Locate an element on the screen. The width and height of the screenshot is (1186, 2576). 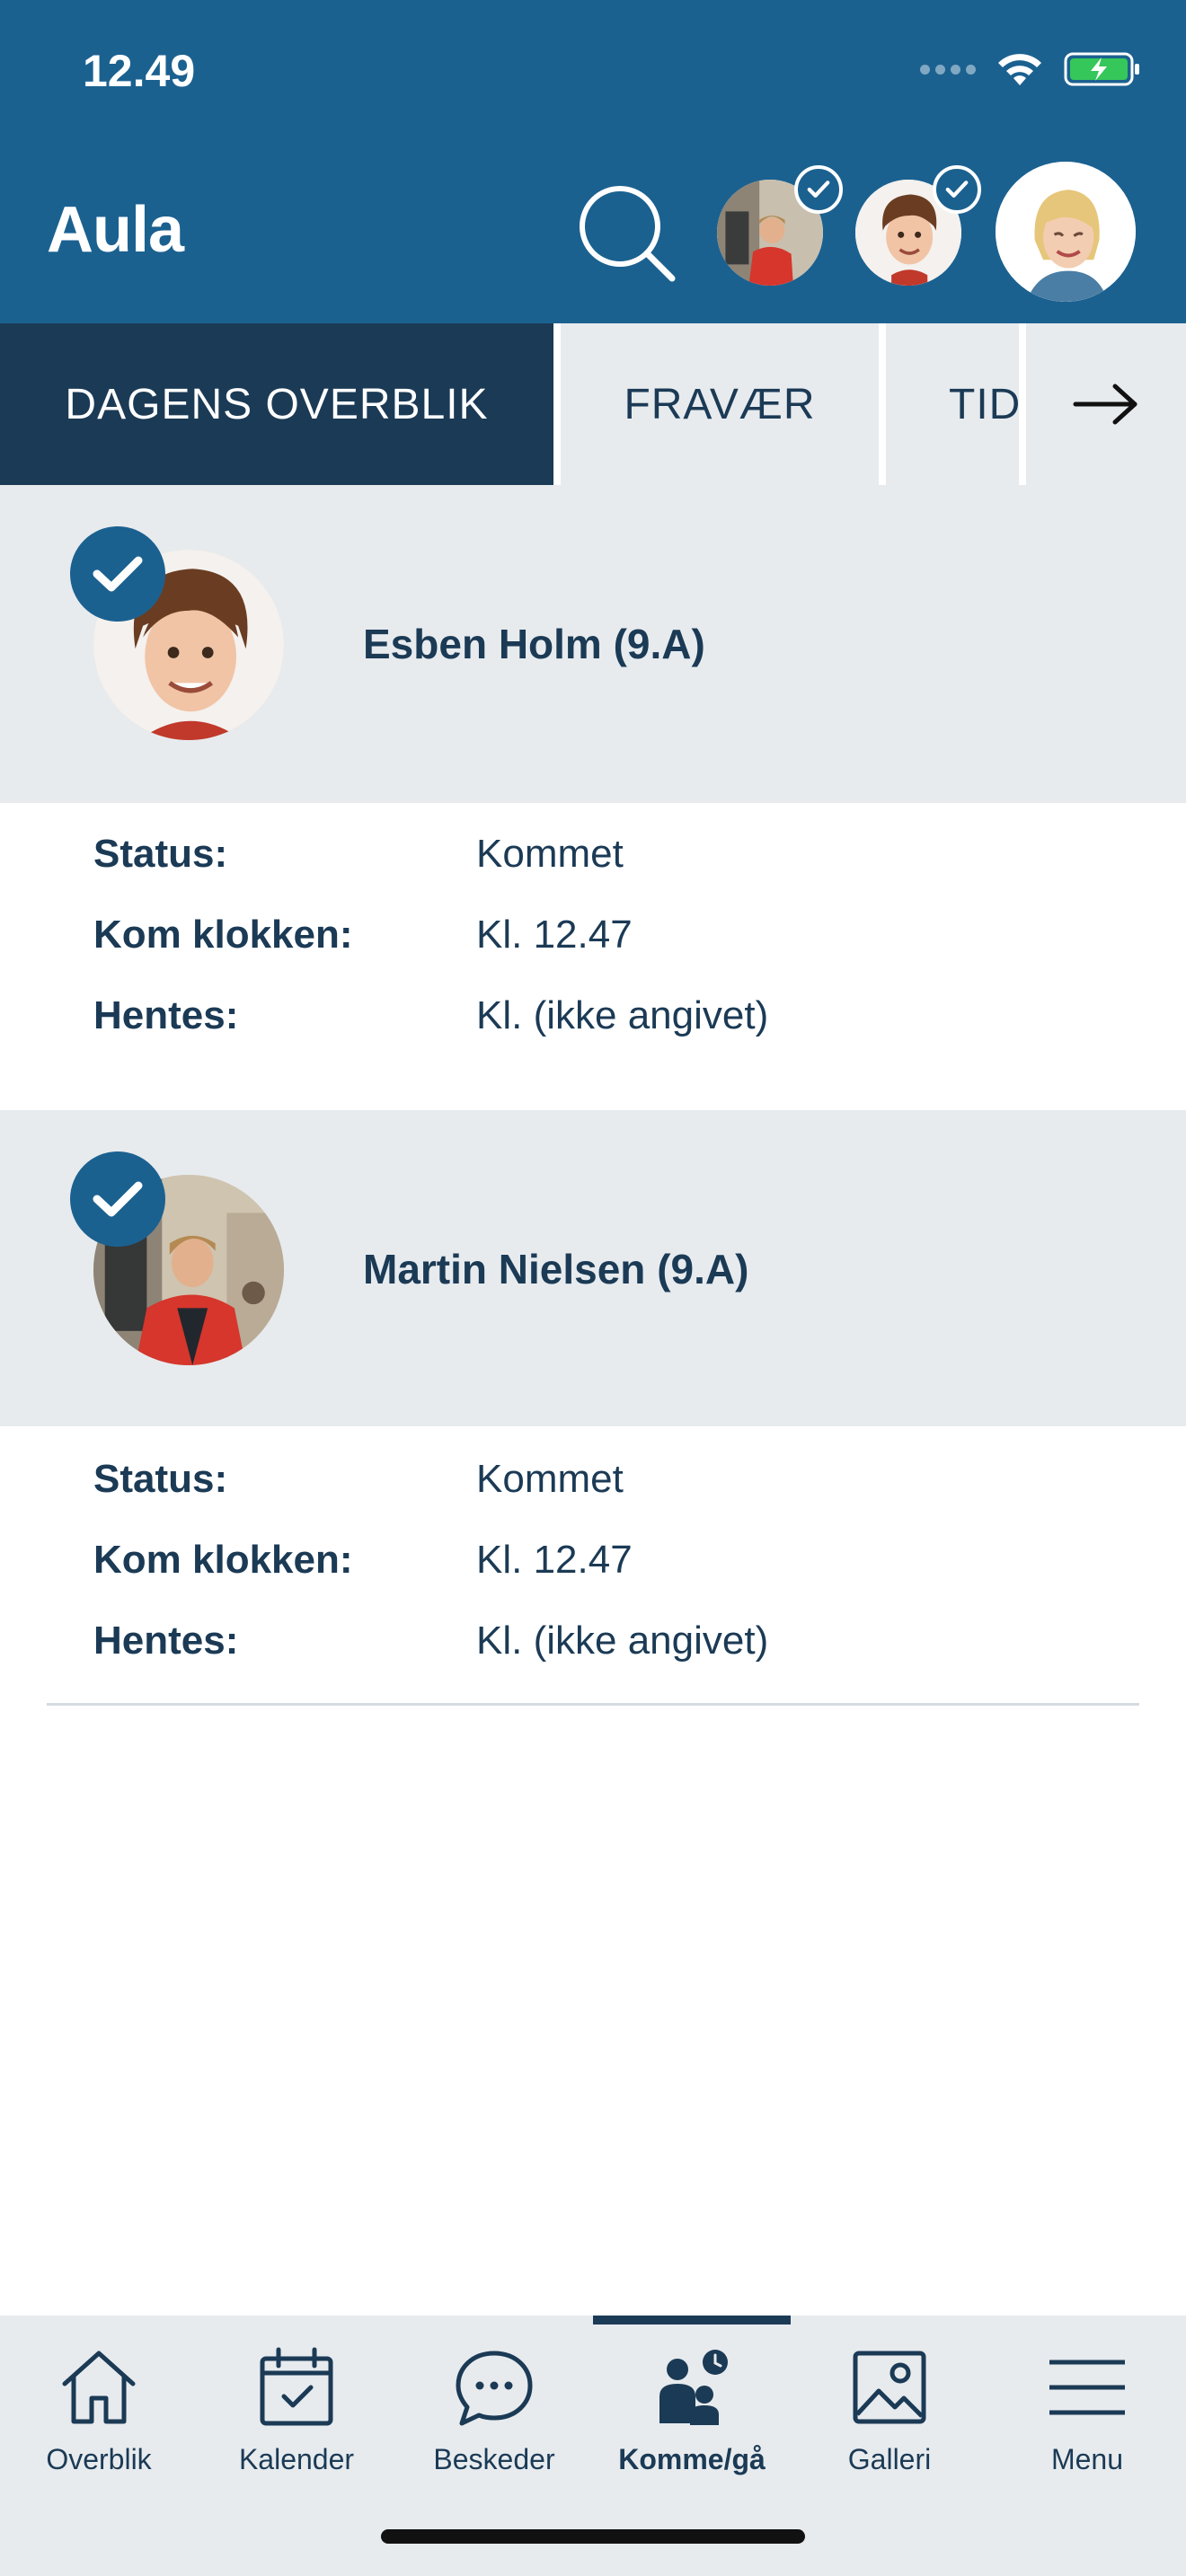
child-name: Martin Nielsen (9.A) is located at coordinates (556, 1269).